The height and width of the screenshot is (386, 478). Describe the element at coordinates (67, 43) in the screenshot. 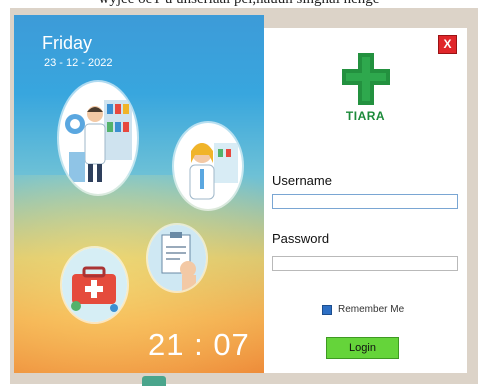

I see `day-label: Friday` at that location.